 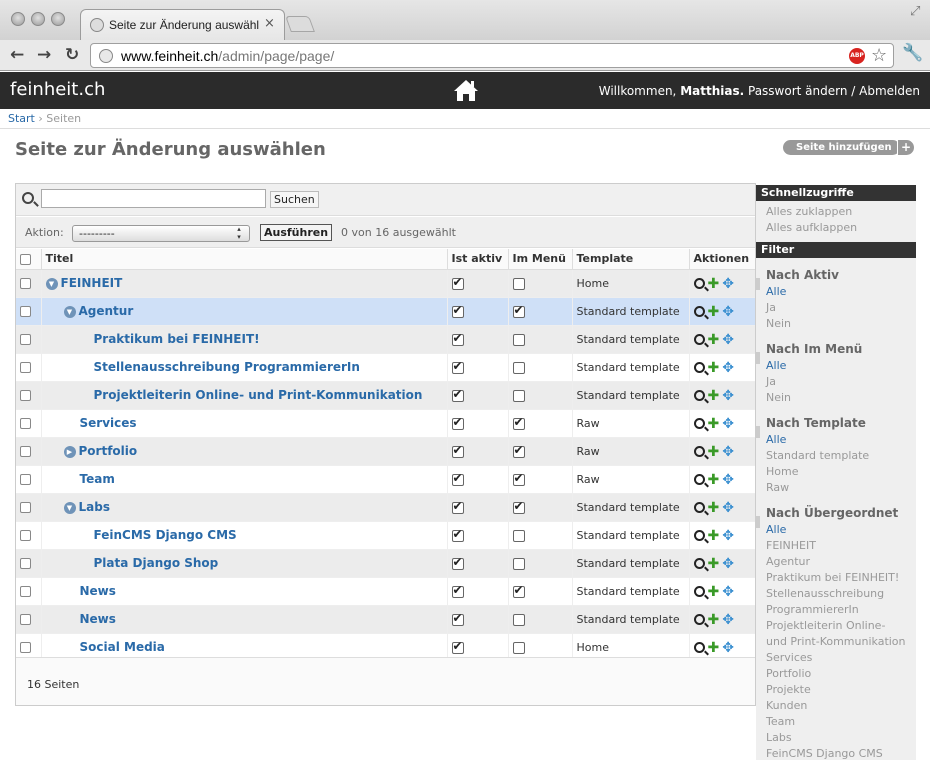 I want to click on bookmark-star-icon: ☆, so click(x=879, y=55).